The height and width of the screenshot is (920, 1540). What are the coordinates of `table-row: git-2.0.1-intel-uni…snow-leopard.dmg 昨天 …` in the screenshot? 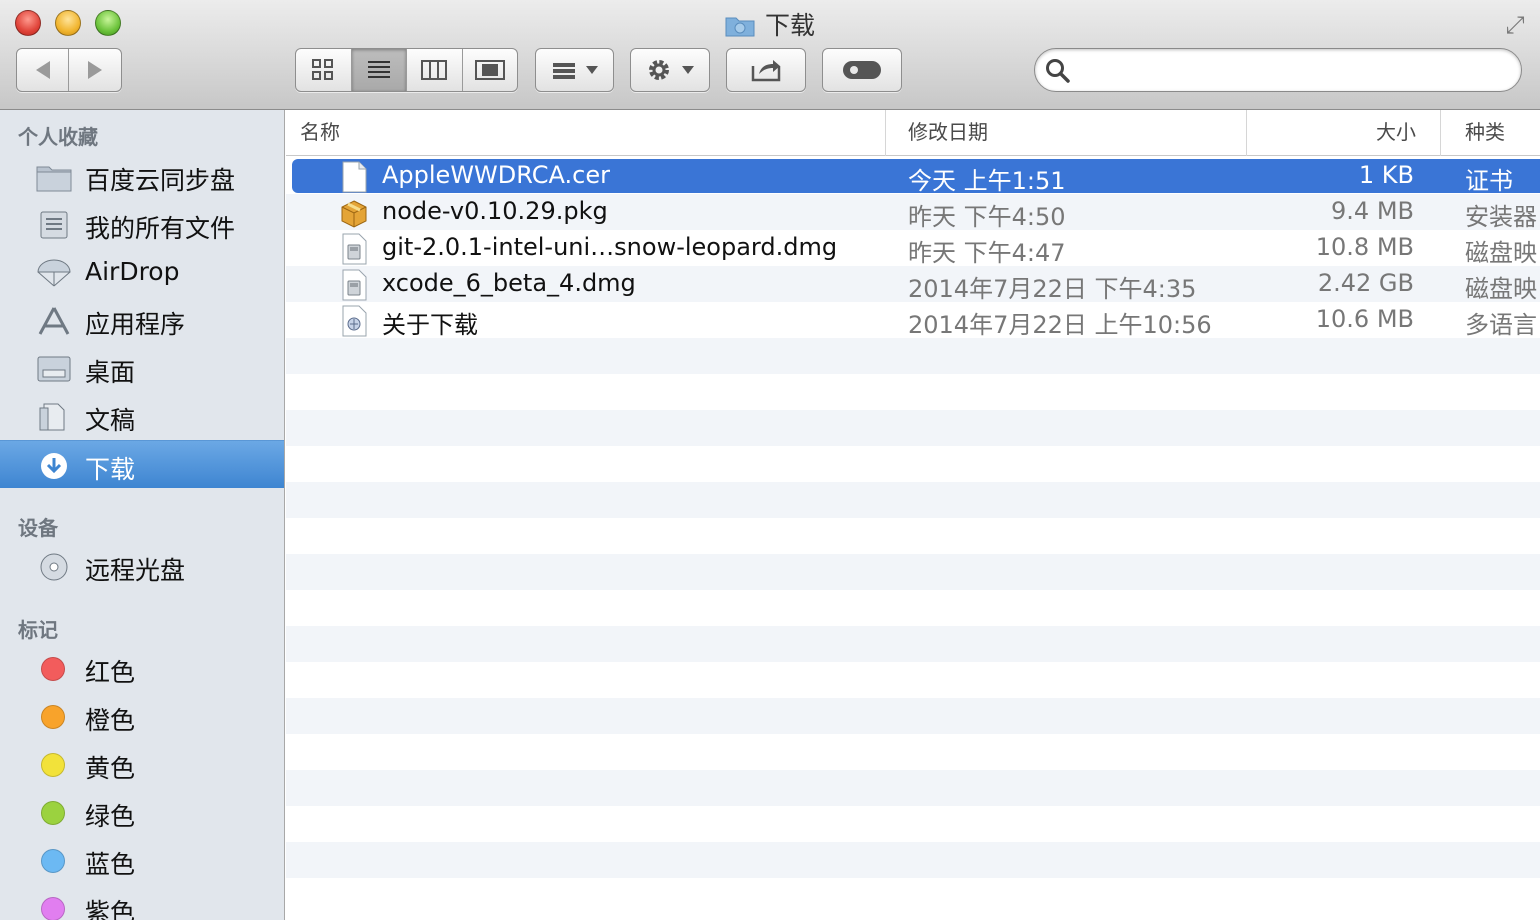 It's located at (913, 248).